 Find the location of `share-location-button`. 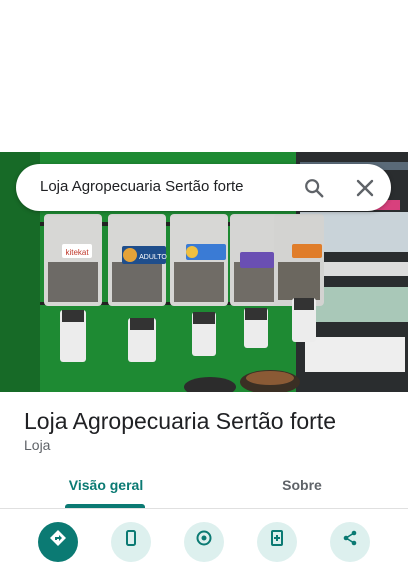

share-location-button is located at coordinates (204, 542).